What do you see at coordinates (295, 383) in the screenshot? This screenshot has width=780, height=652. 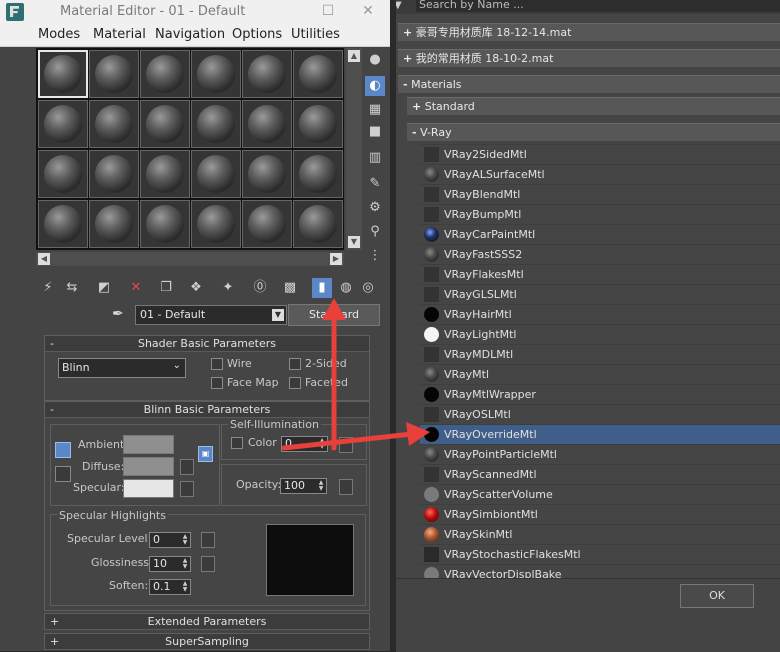 I see `faceted-checkbox` at bounding box center [295, 383].